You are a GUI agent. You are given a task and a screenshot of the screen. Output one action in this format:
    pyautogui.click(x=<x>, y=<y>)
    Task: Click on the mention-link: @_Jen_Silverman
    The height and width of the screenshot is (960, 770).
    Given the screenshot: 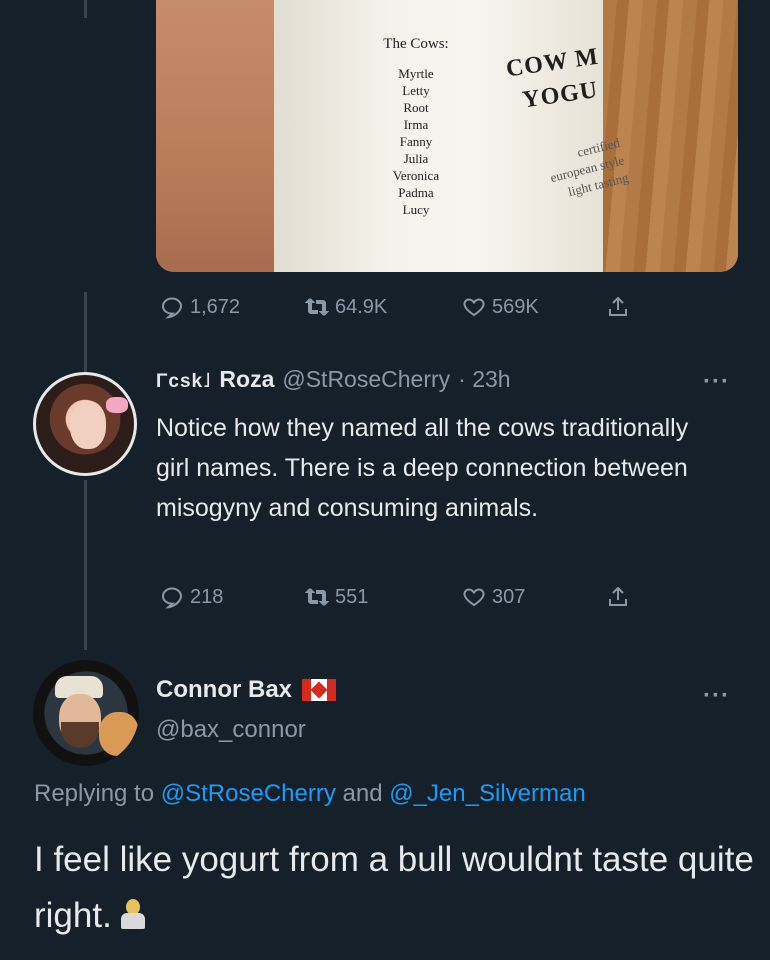 What is the action you would take?
    pyautogui.click(x=487, y=793)
    